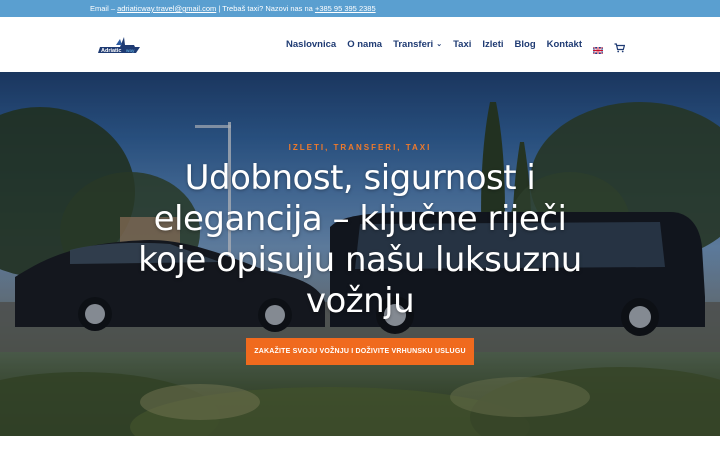 This screenshot has width=720, height=450. What do you see at coordinates (268, 8) in the screenshot?
I see `phone-prefix: Trebaš taxi? Nazovi nas na` at bounding box center [268, 8].